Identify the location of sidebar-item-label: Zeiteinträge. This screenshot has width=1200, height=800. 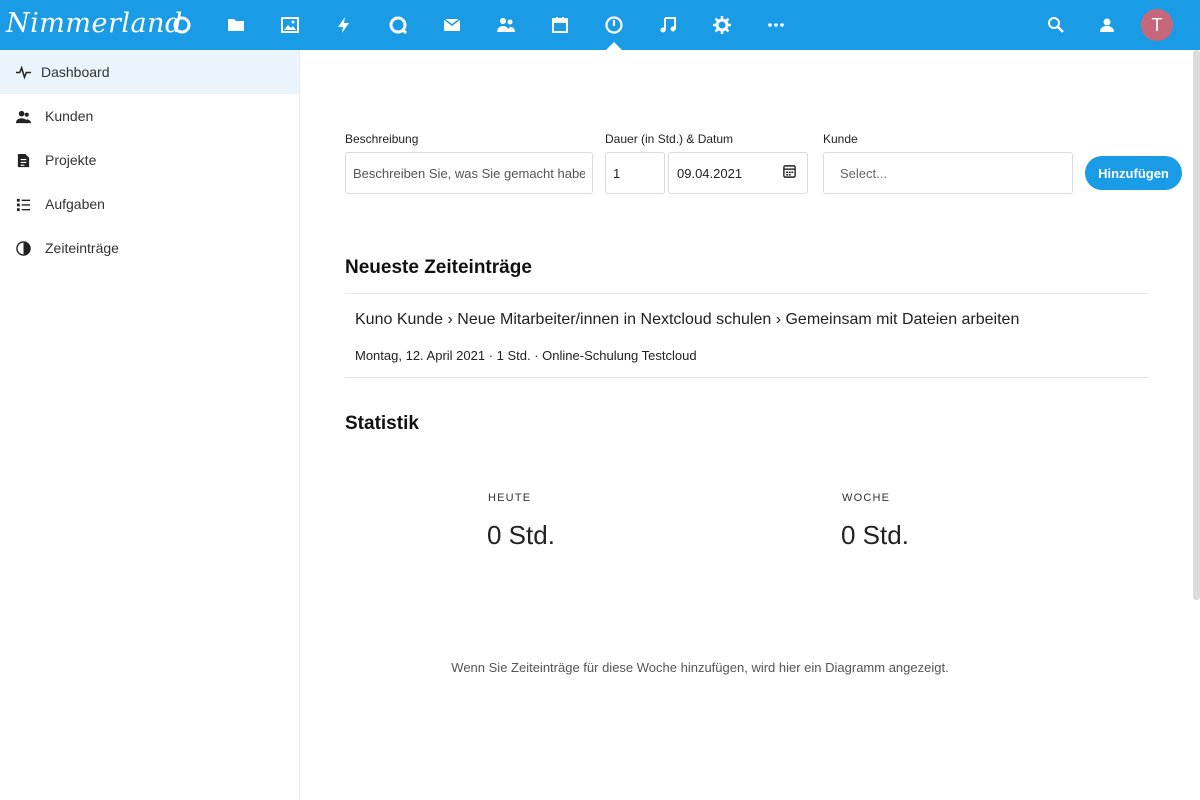
(82, 248).